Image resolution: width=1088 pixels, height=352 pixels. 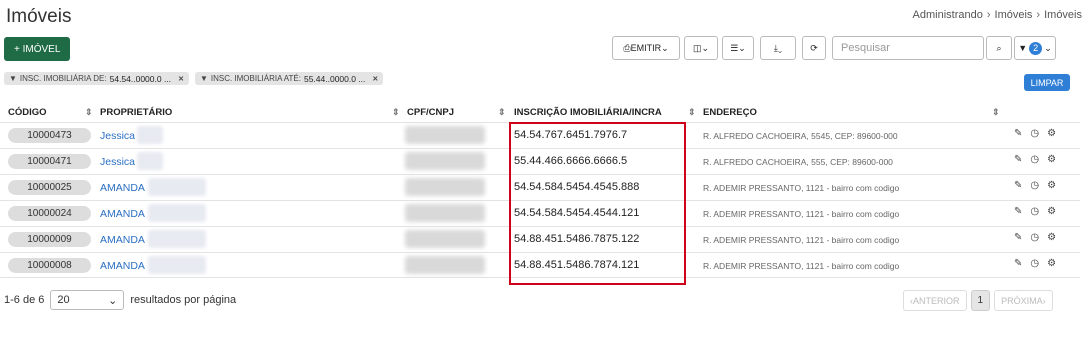 I want to click on list-options-button: ☰⌄, so click(x=738, y=48).